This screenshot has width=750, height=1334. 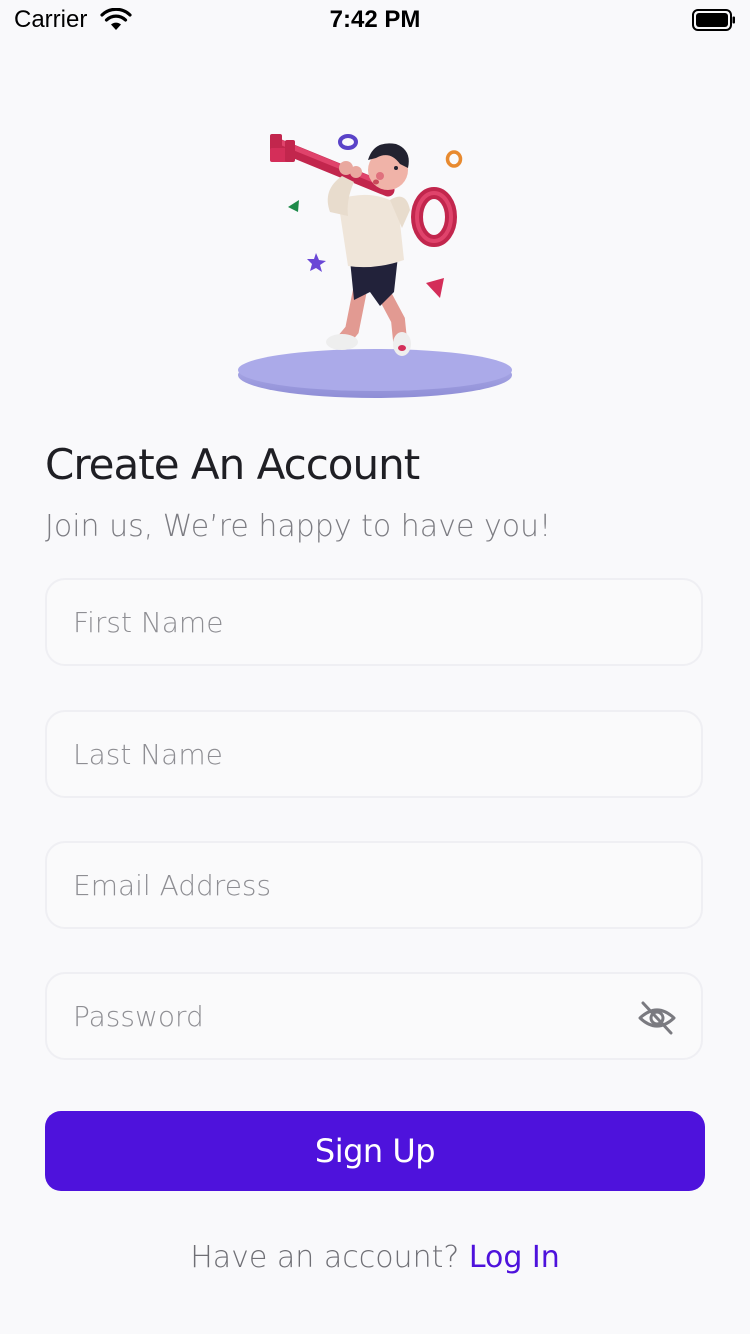 I want to click on eye-slash-icon, so click(x=657, y=1018).